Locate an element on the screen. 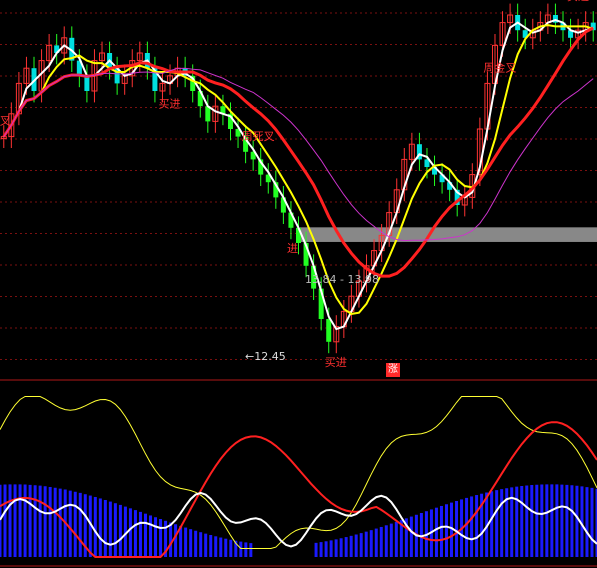 The height and width of the screenshot is (568, 597). signal-label: 进 is located at coordinates (292, 248).